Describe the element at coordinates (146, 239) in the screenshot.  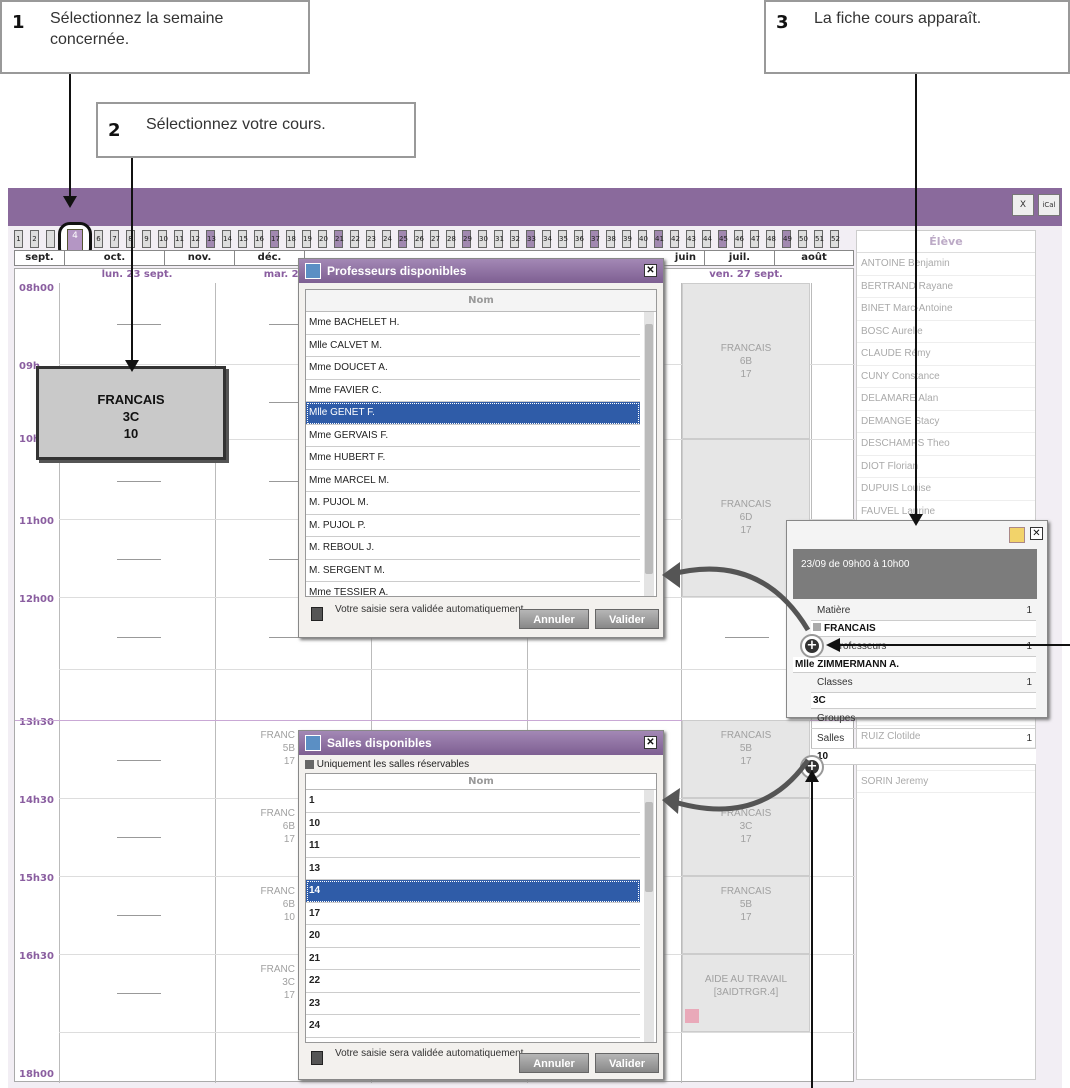
I see `week-cell: 9` at that location.